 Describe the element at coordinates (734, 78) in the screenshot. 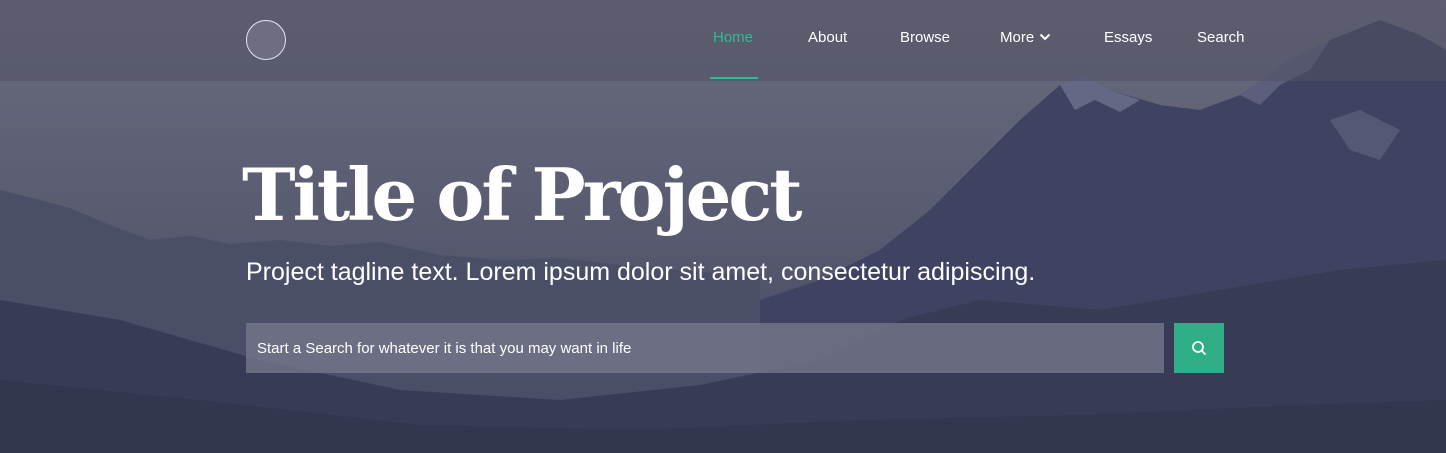

I see `active-nav-indicator` at that location.